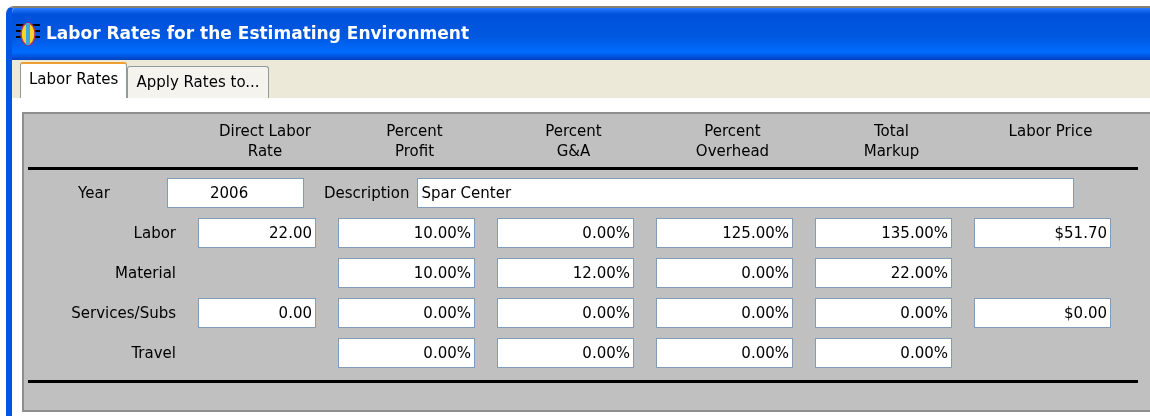 The height and width of the screenshot is (416, 1150). What do you see at coordinates (1050, 132) in the screenshot?
I see `column-header: Labor Price` at bounding box center [1050, 132].